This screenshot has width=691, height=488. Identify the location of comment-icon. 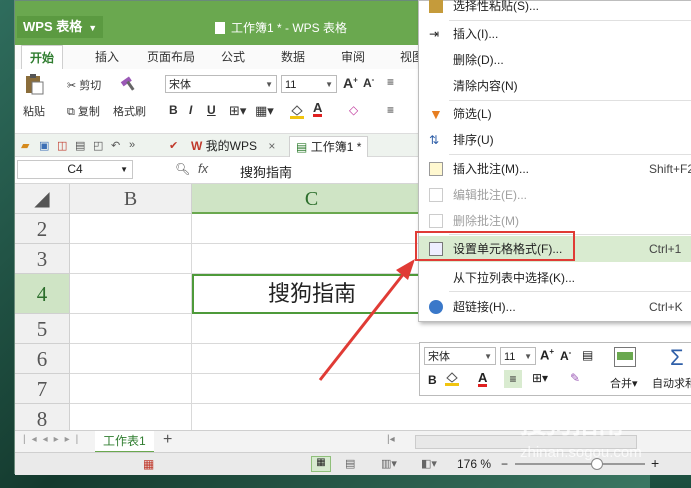
(436, 169).